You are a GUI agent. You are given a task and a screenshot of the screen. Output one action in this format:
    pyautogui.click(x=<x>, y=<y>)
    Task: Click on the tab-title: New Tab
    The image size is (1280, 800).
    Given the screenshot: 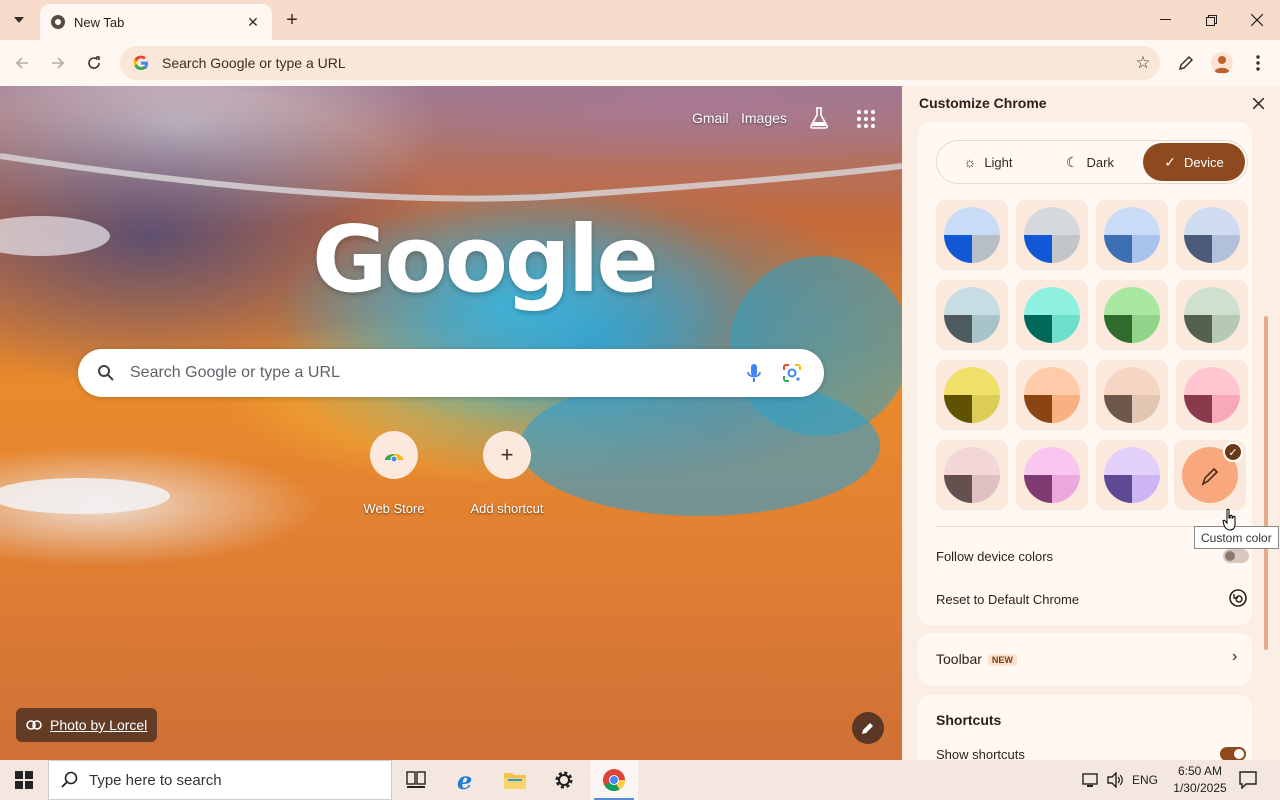 What is the action you would take?
    pyautogui.click(x=99, y=22)
    